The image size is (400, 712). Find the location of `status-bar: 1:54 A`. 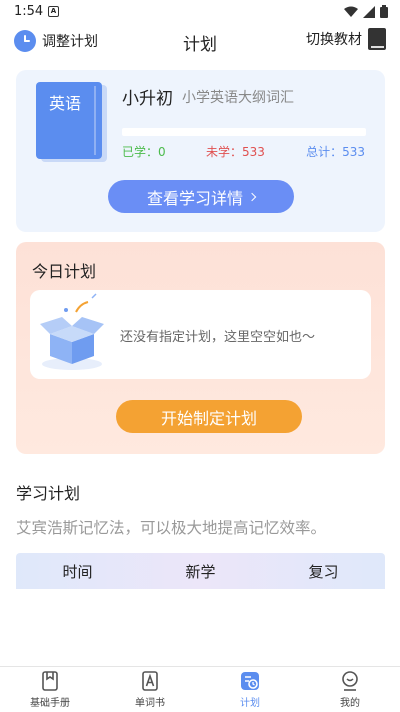

status-bar: 1:54 A is located at coordinates (200, 12).